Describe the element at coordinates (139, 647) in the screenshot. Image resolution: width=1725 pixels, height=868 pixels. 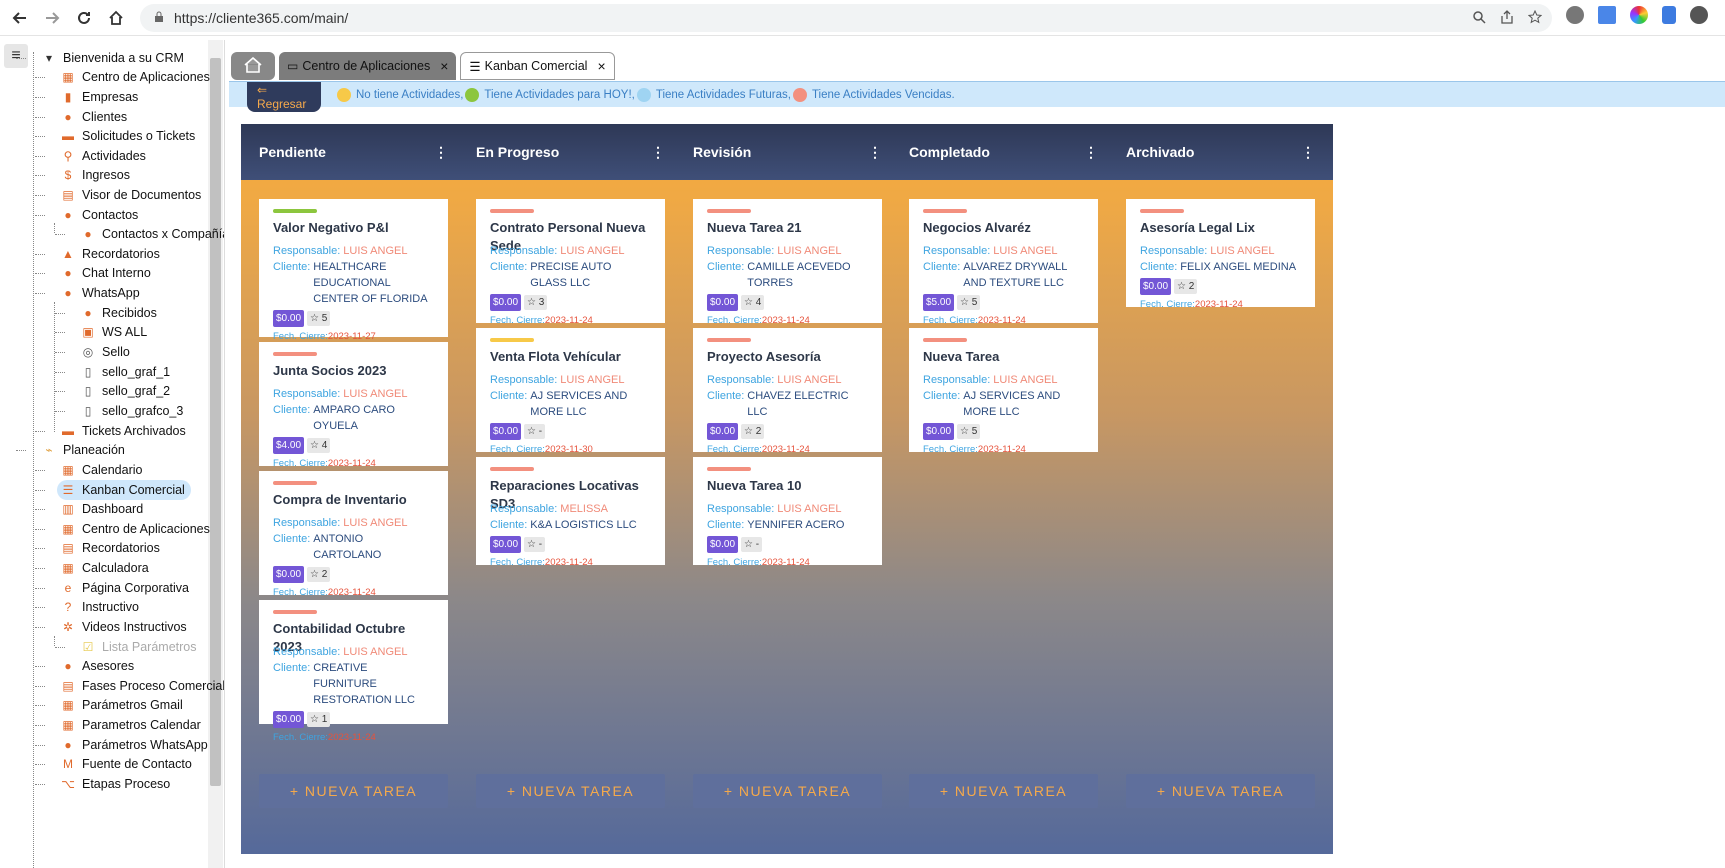
I see `sidebar-item-lista-par-metros: ☑ Lista Parámetros` at that location.